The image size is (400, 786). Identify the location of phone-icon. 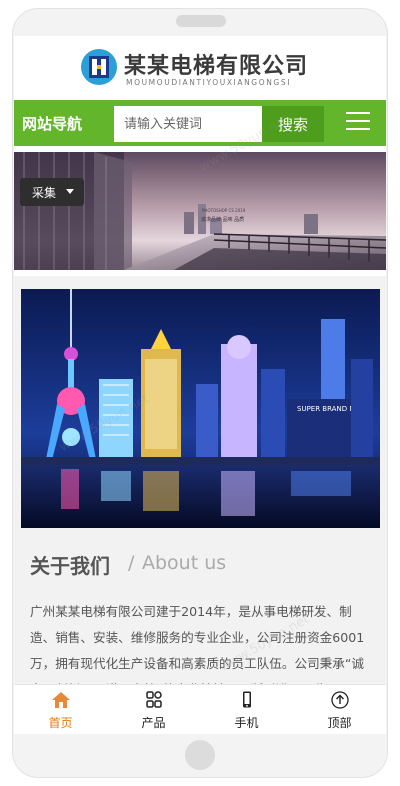
(247, 699).